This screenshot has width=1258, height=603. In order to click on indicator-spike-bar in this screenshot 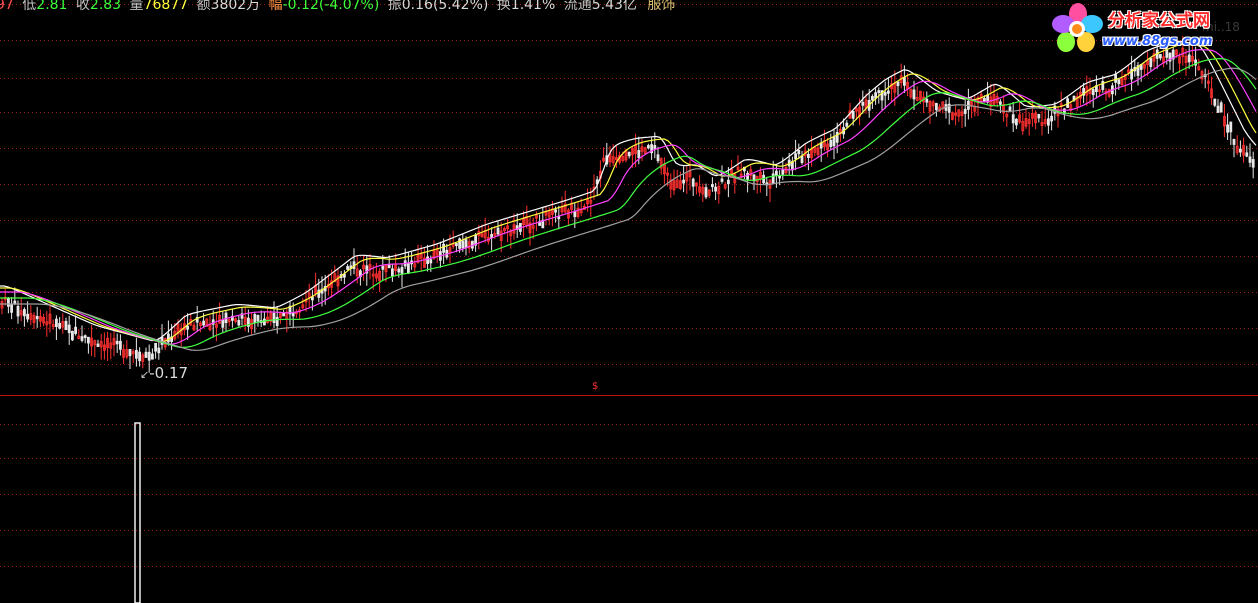, I will do `click(137, 512)`.